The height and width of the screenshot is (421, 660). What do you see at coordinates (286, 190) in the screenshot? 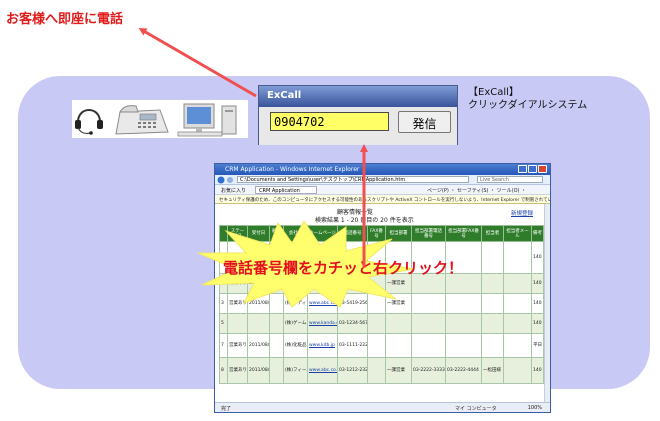
I see `tab-crm-application: CRM Application` at bounding box center [286, 190].